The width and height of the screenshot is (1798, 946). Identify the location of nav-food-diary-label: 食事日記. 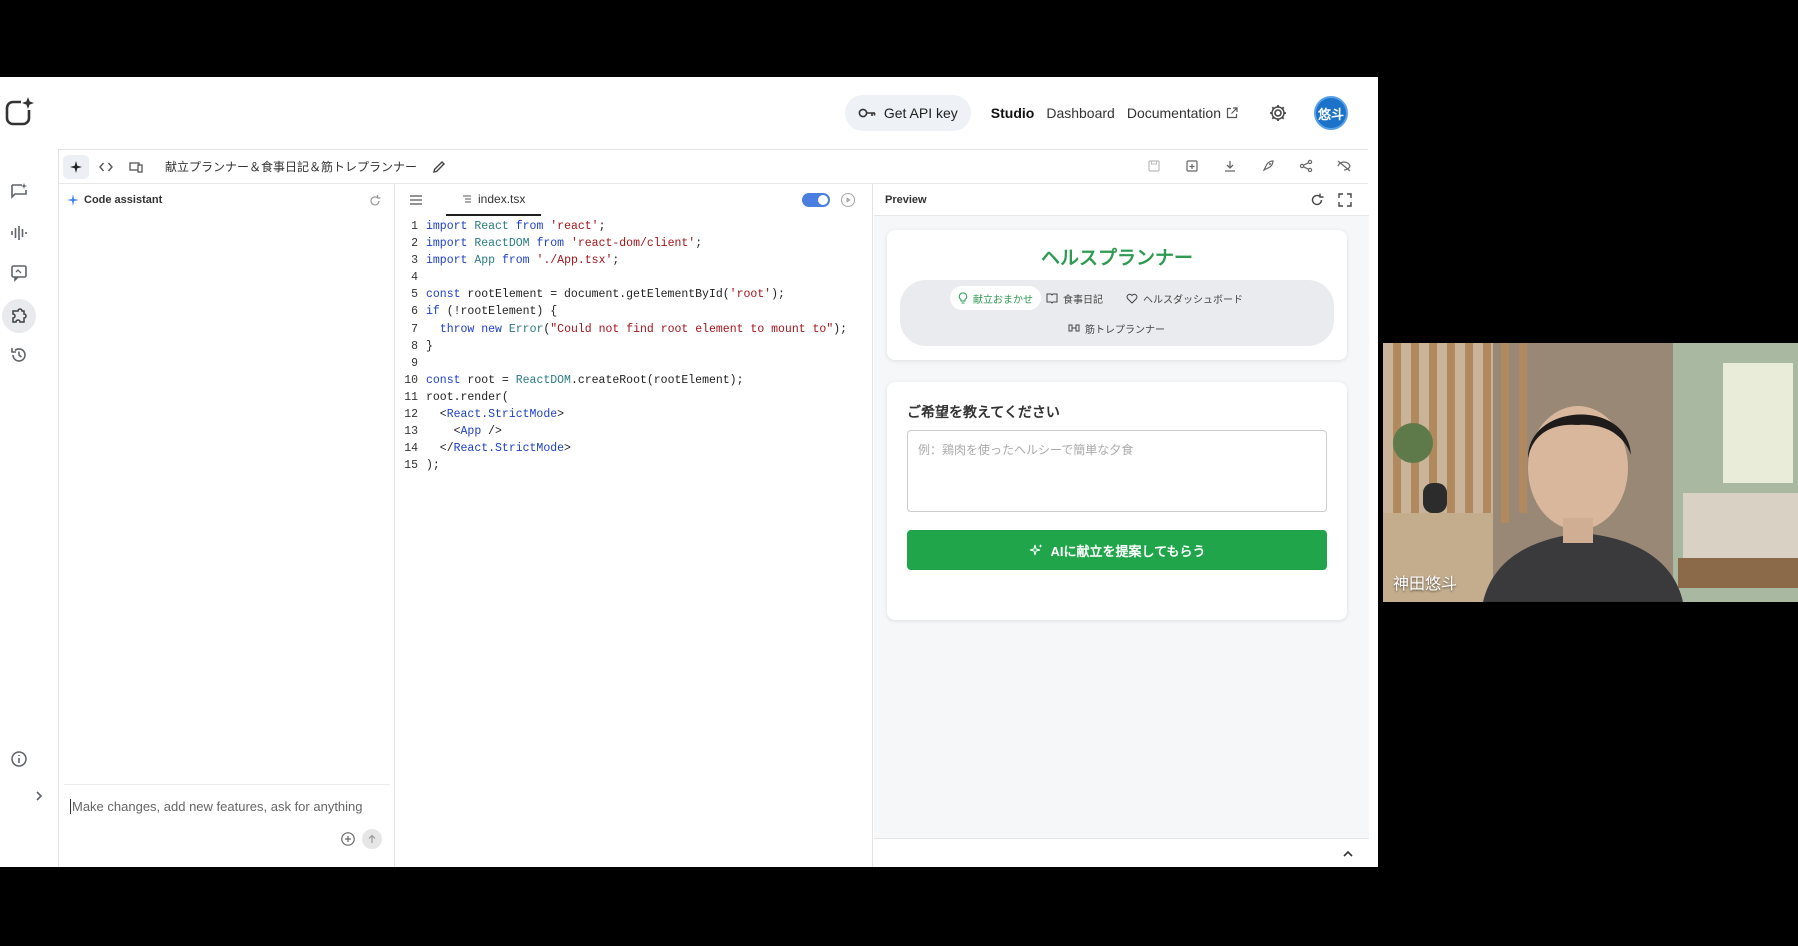
(1083, 300).